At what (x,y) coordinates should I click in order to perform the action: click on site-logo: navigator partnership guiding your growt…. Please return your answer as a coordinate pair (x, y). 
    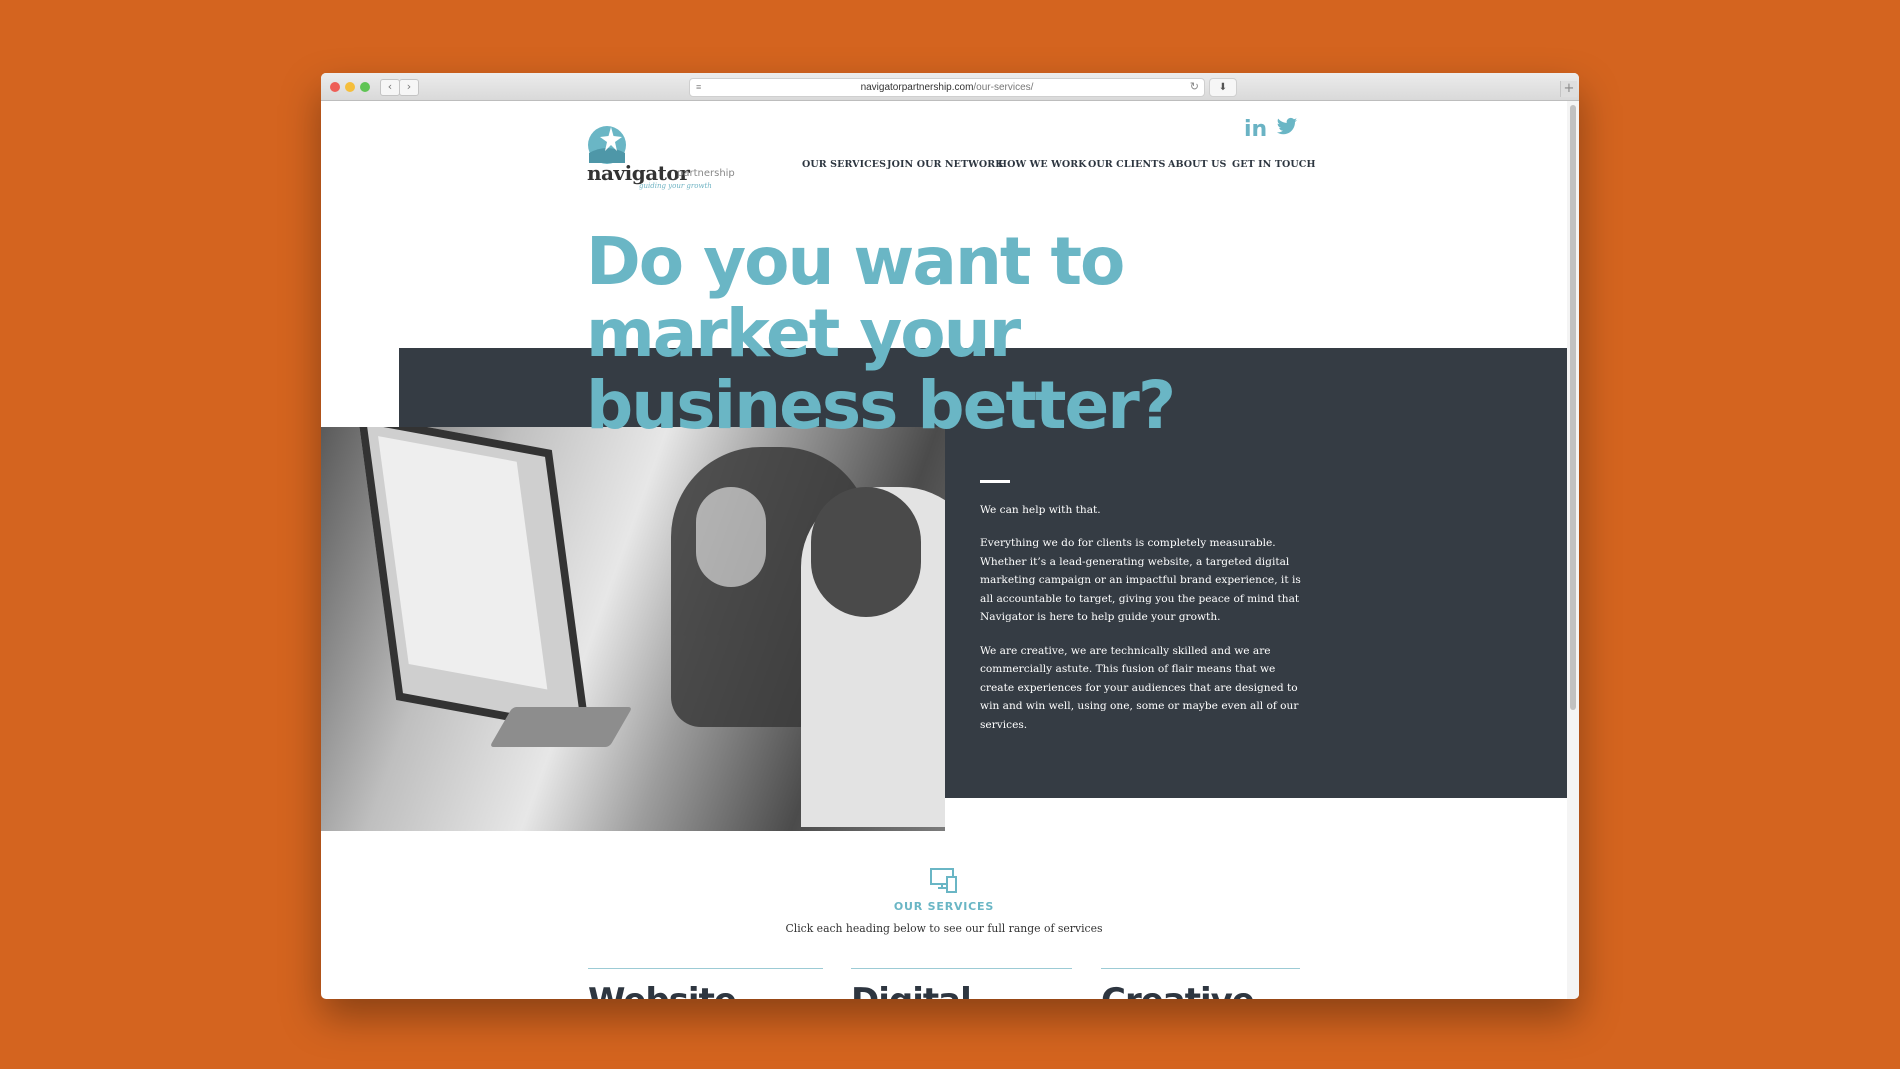
    Looking at the image, I should click on (662, 158).